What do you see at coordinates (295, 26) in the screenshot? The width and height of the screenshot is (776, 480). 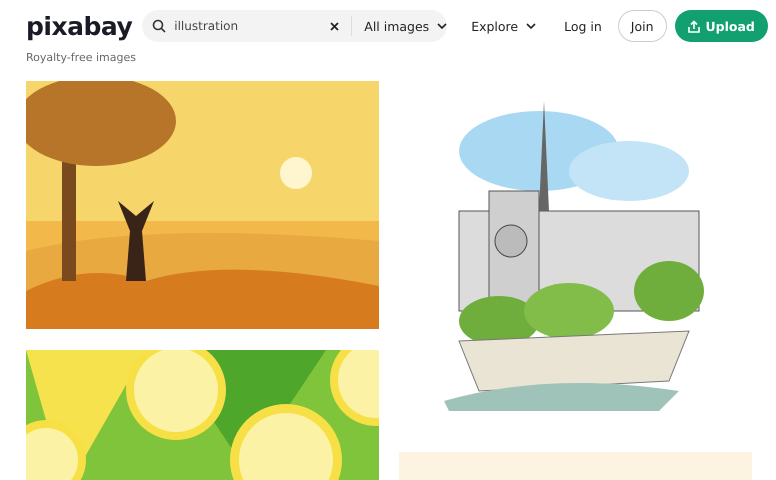 I see `search-field: illustration All images` at bounding box center [295, 26].